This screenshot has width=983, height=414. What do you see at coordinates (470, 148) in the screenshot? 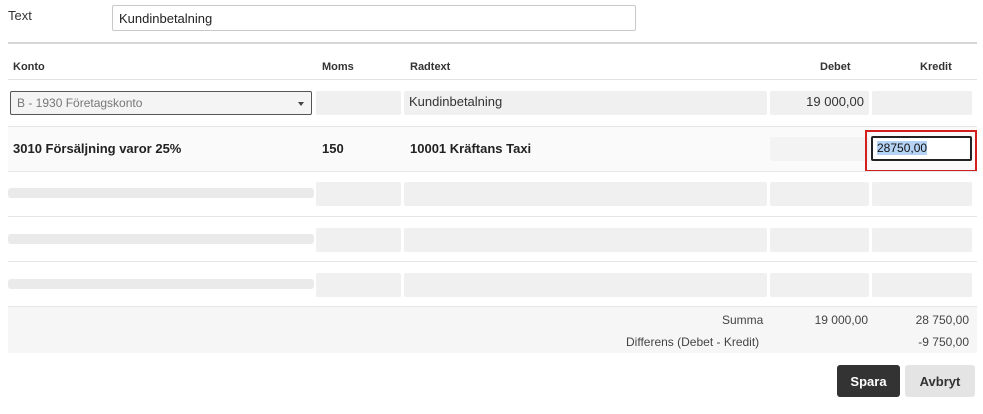
I see `row2-radtext: 10001 Kräftans Taxi` at bounding box center [470, 148].